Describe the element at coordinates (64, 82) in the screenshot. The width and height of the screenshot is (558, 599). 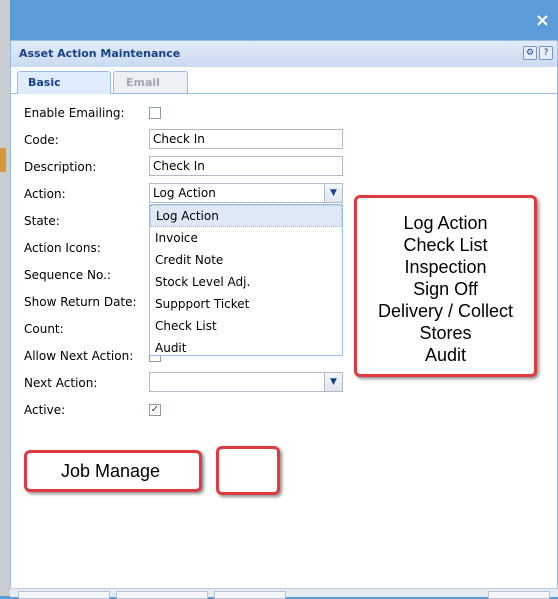
I see `tab-basic: Basic` at that location.